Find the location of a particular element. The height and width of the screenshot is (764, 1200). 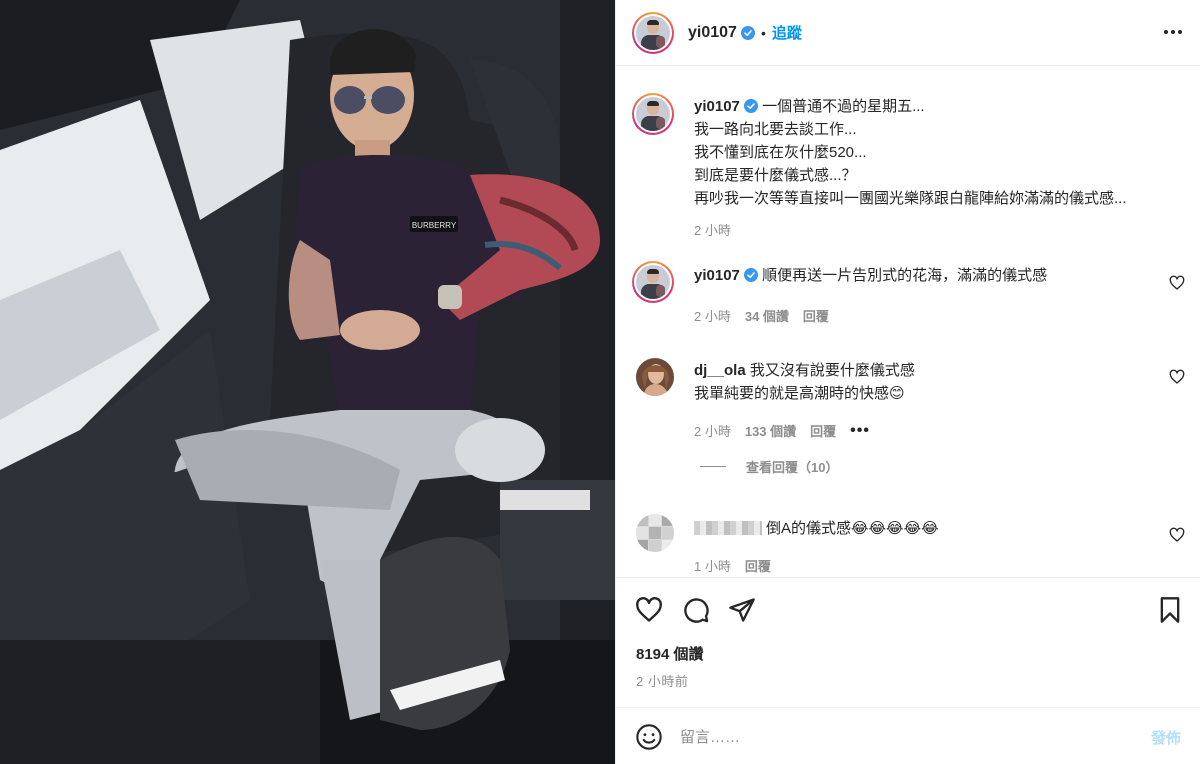

comment-likes: 133 個讚 is located at coordinates (770, 430).